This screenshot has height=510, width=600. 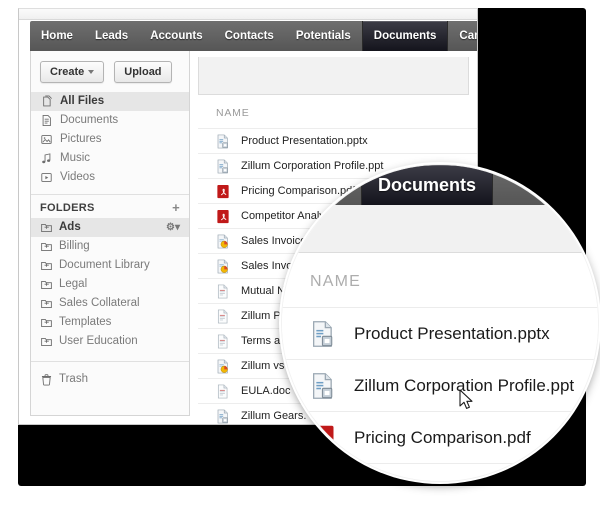 I want to click on folder-item-label: Ads, so click(x=70, y=227).